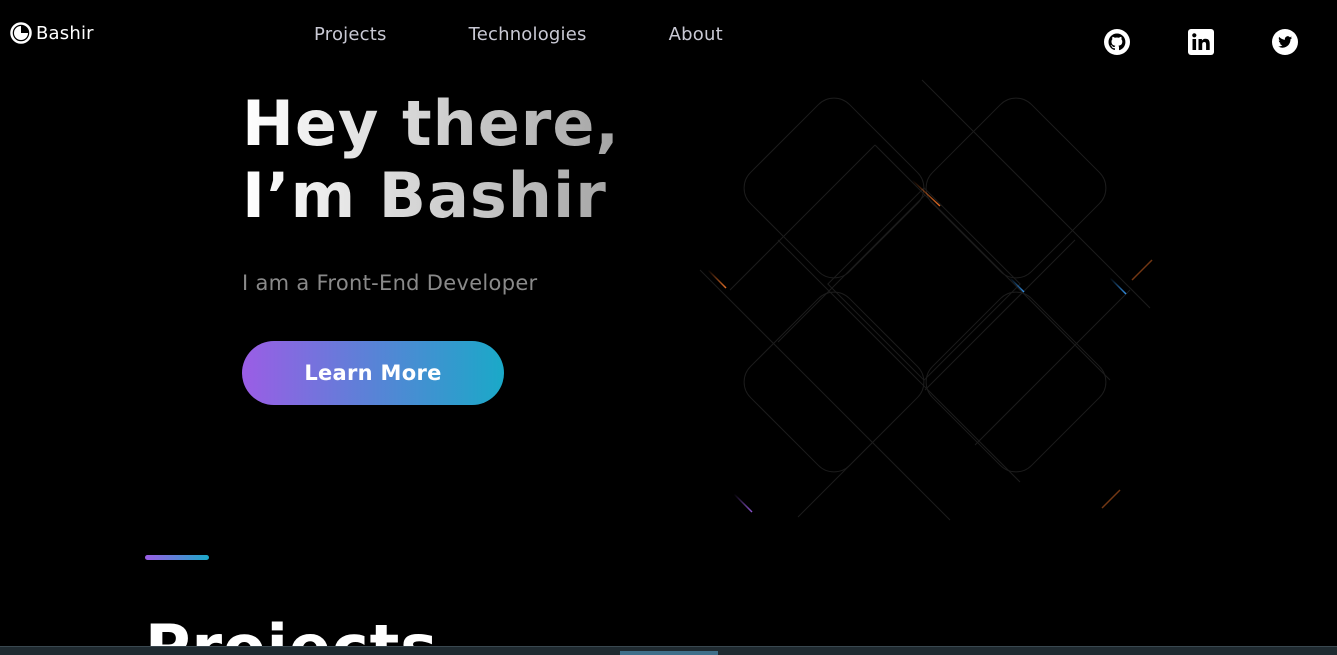 This screenshot has height=655, width=1337. I want to click on github-icon, so click(1117, 42).